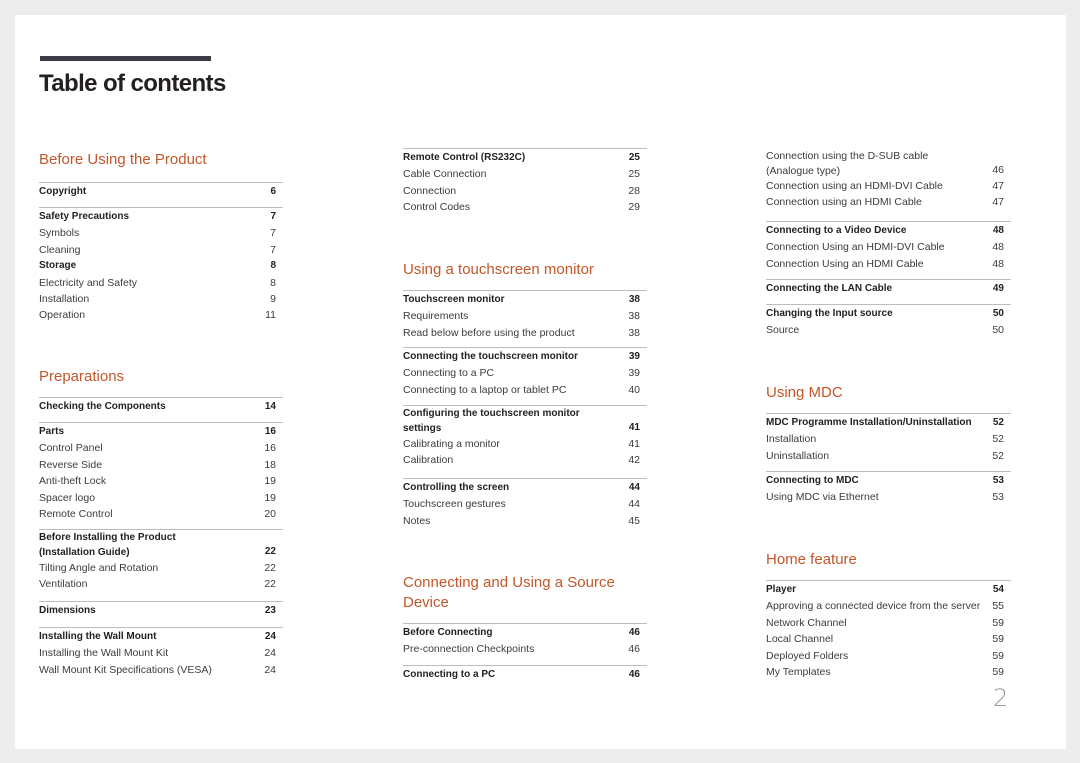 Image resolution: width=1080 pixels, height=763 pixels. Describe the element at coordinates (525, 488) in the screenshot. I see `toc-heading-entry: Controlling the screen 44` at that location.